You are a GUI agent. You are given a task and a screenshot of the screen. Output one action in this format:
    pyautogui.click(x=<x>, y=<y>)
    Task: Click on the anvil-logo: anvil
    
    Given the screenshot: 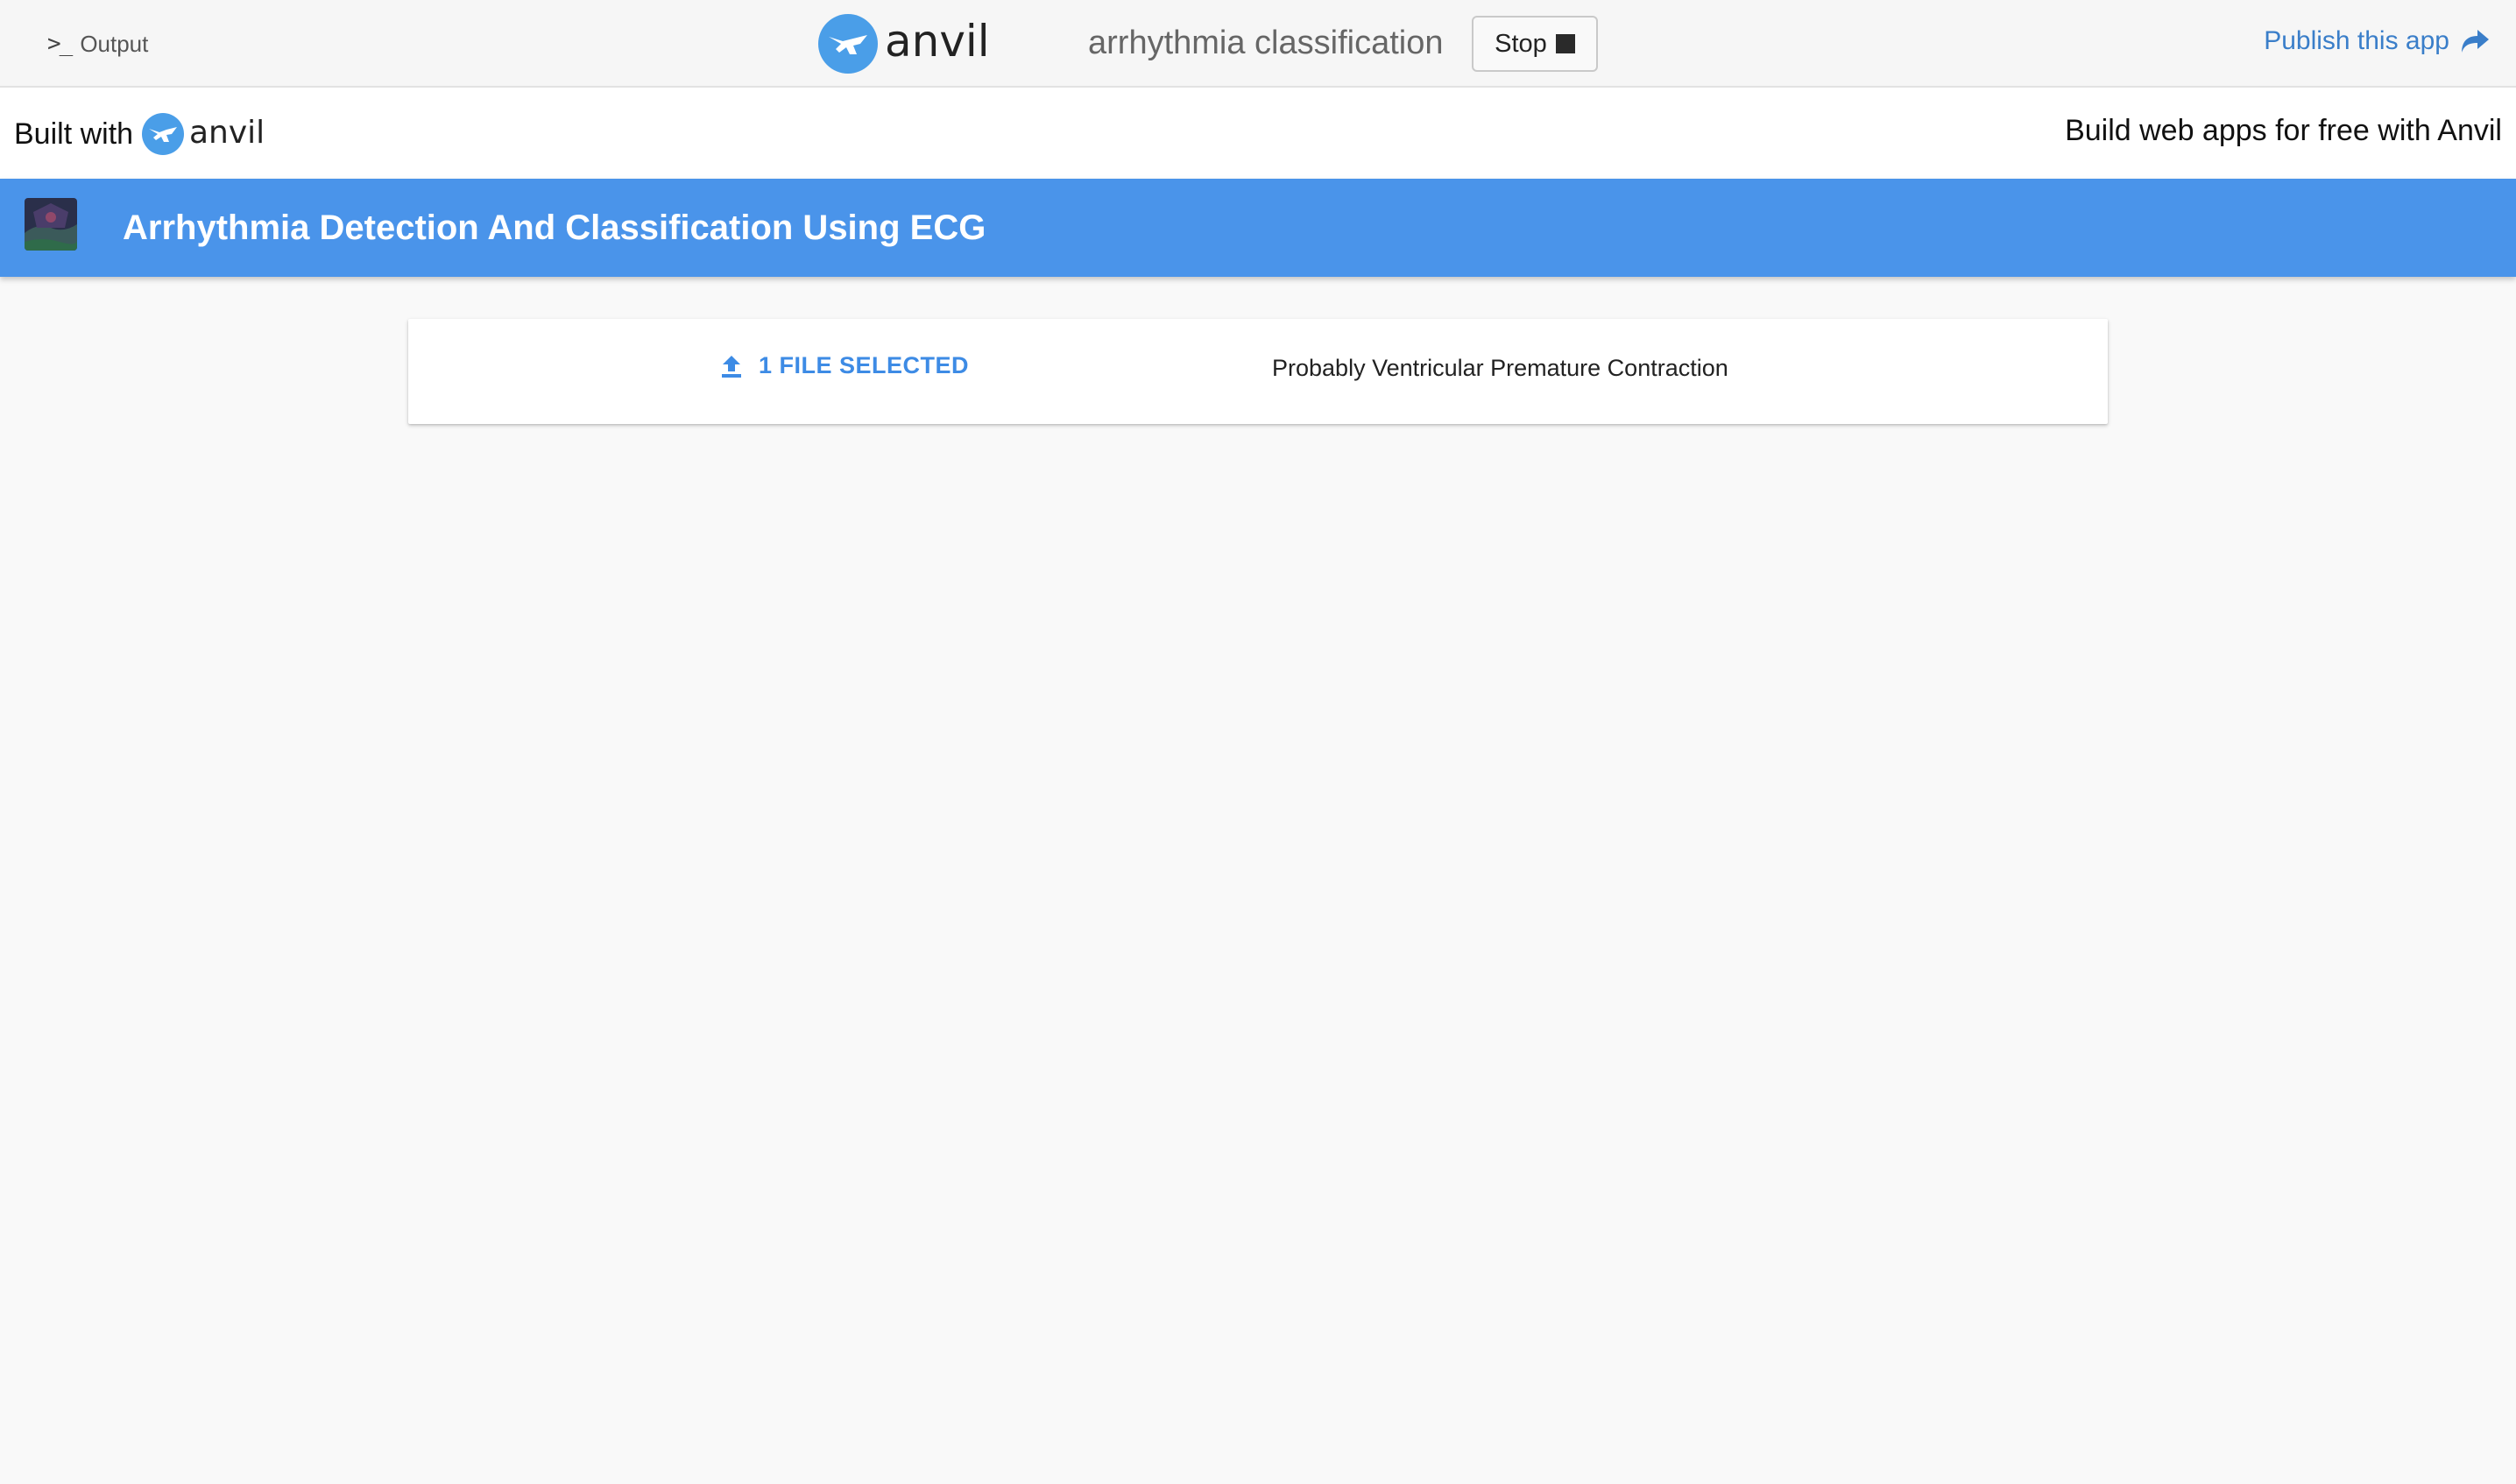 What is the action you would take?
    pyautogui.click(x=925, y=43)
    